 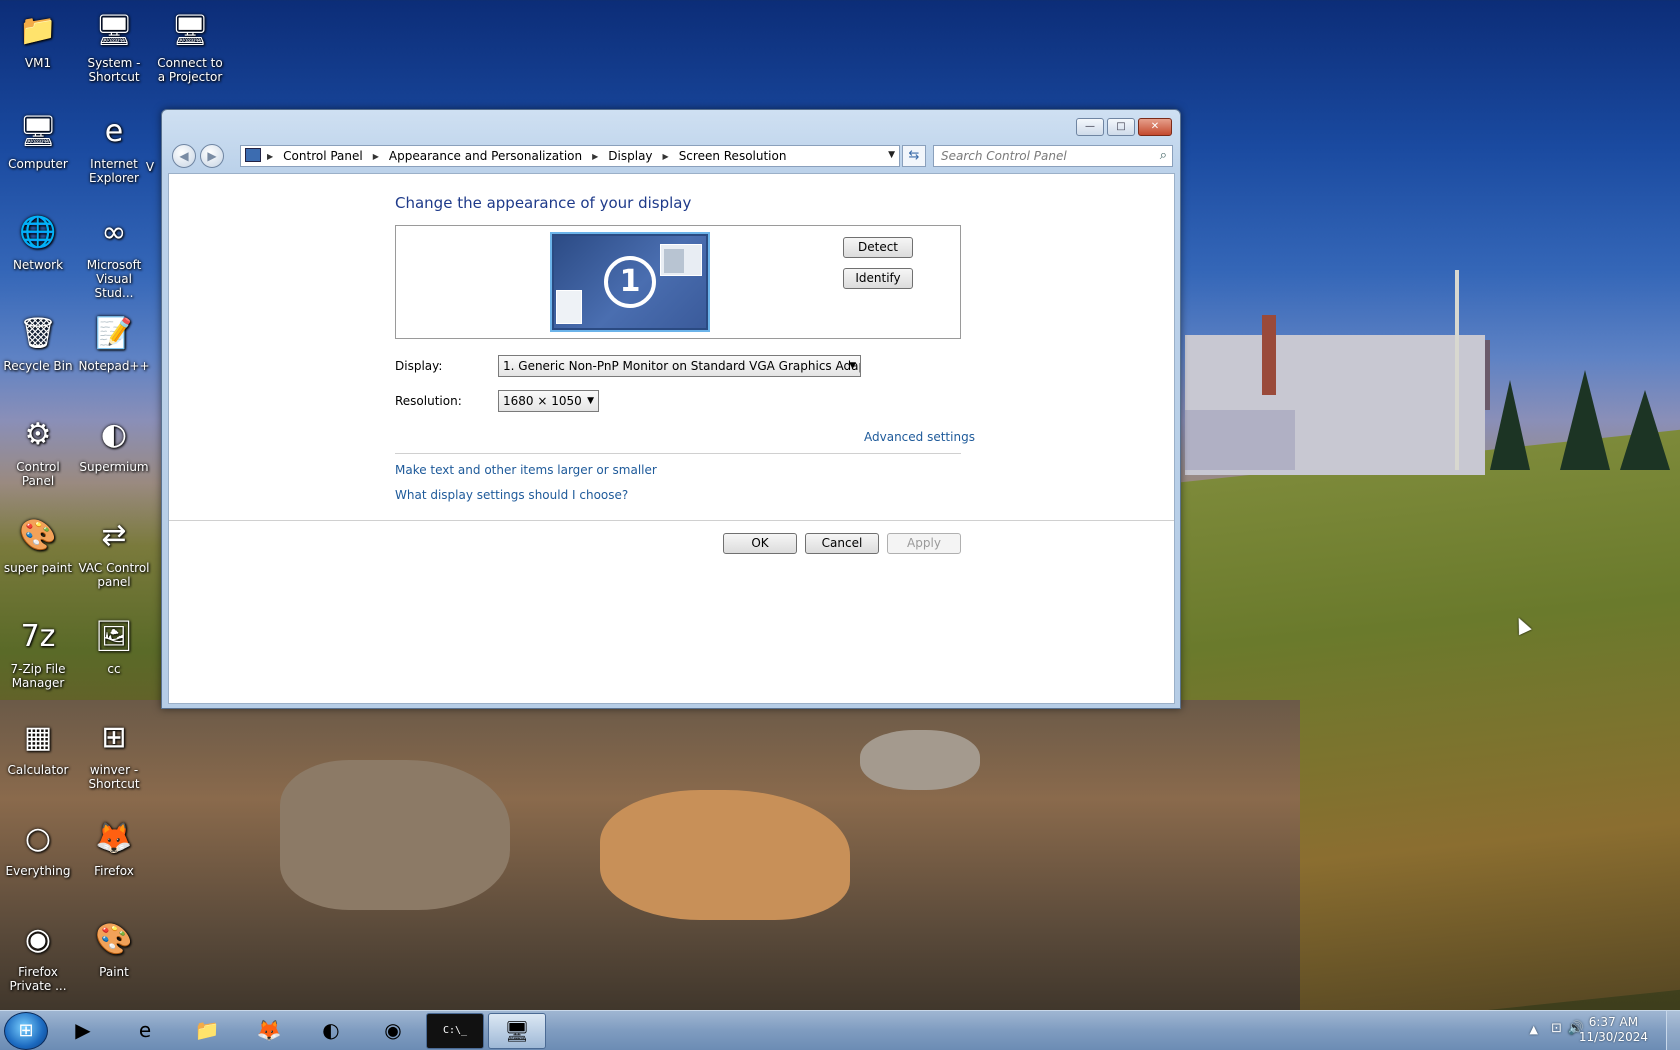 I want to click on 7-zip-file-manager-icon: 7z, so click(x=38, y=636).